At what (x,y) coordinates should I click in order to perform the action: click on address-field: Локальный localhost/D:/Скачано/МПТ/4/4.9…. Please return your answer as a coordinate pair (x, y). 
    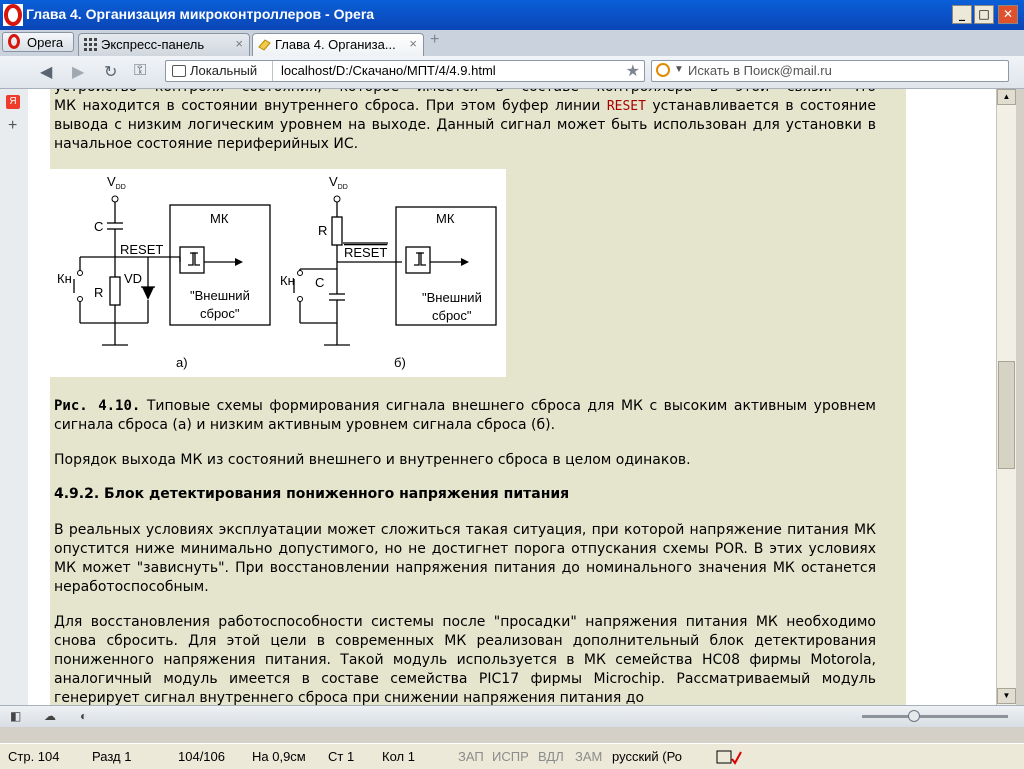
    Looking at the image, I should click on (405, 71).